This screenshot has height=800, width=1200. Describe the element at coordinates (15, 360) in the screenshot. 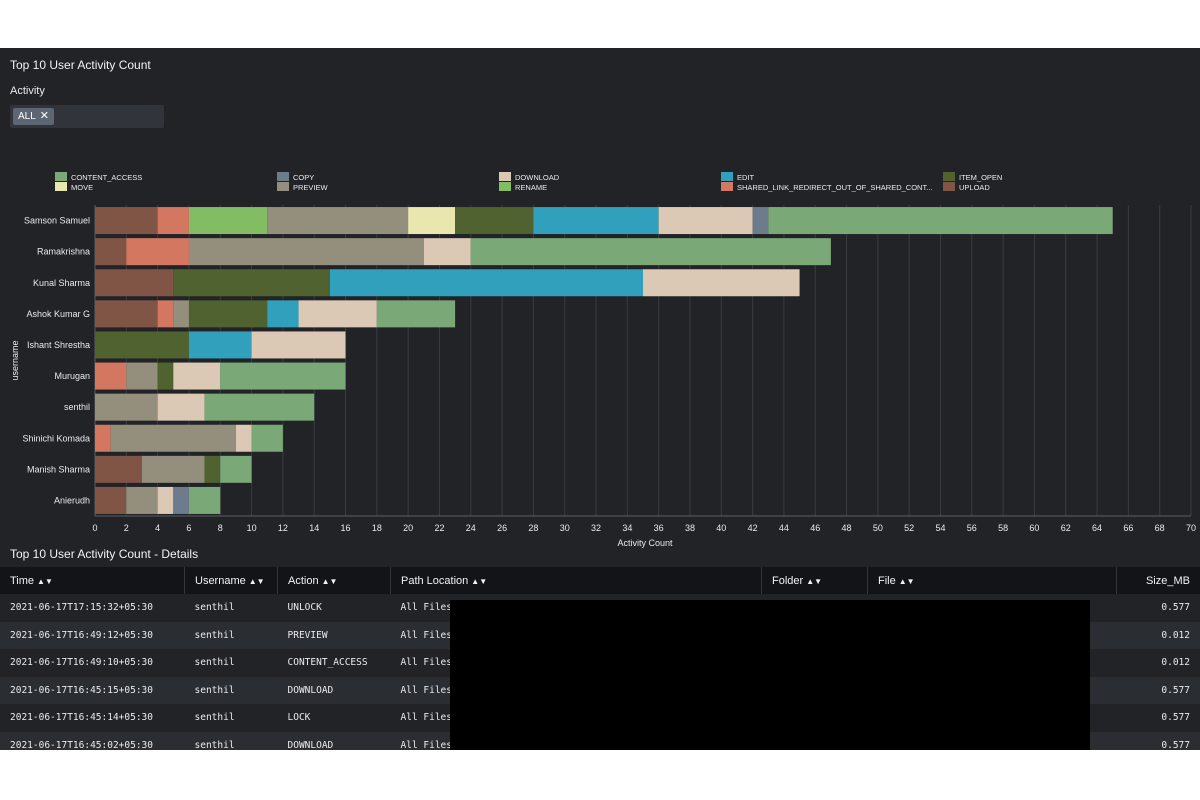

I see `y-axis-title: username` at that location.